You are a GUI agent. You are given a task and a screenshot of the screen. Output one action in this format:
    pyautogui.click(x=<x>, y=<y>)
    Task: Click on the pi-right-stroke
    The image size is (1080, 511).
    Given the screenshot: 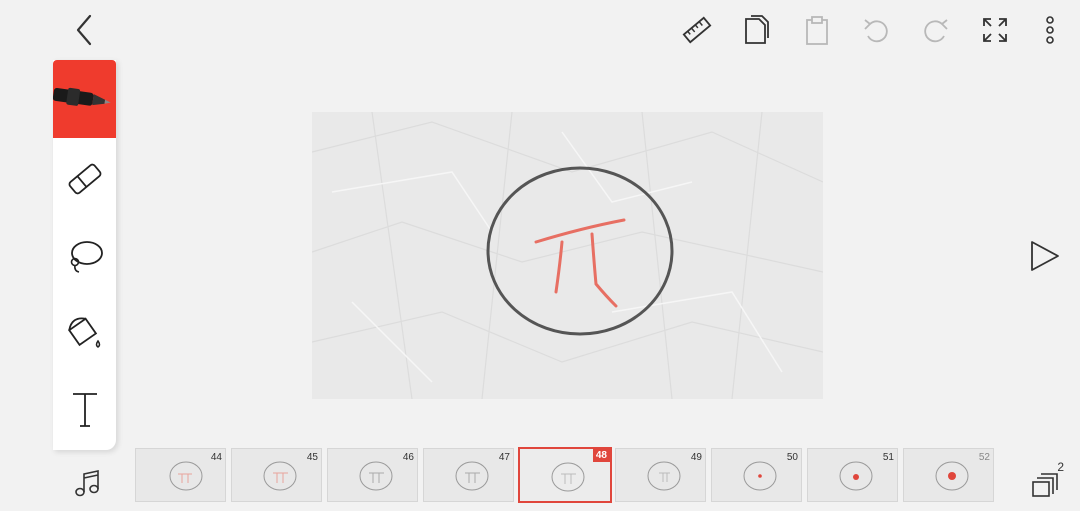 What is the action you would take?
    pyautogui.click(x=604, y=270)
    